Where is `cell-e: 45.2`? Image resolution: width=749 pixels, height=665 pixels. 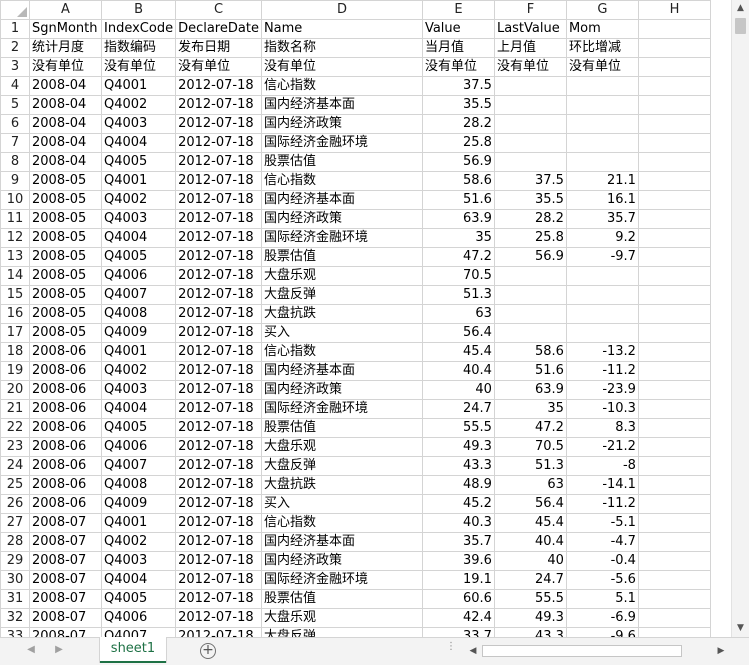
cell-e: 45.2 is located at coordinates (458, 504).